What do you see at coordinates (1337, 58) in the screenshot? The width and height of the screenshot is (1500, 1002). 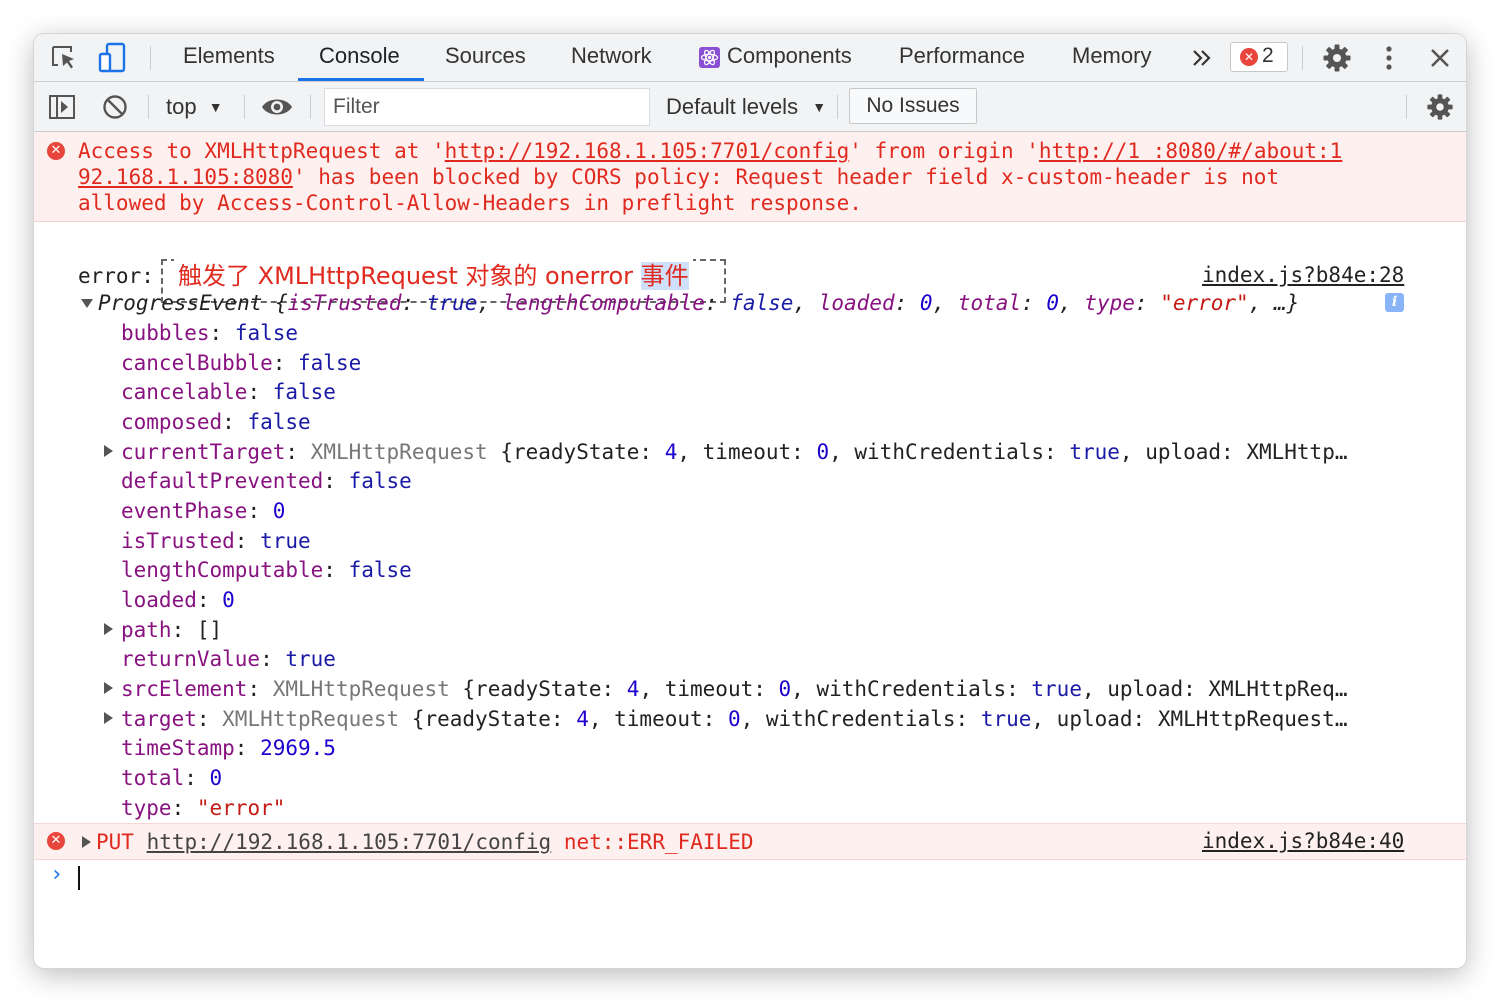 I see `gear-icon` at bounding box center [1337, 58].